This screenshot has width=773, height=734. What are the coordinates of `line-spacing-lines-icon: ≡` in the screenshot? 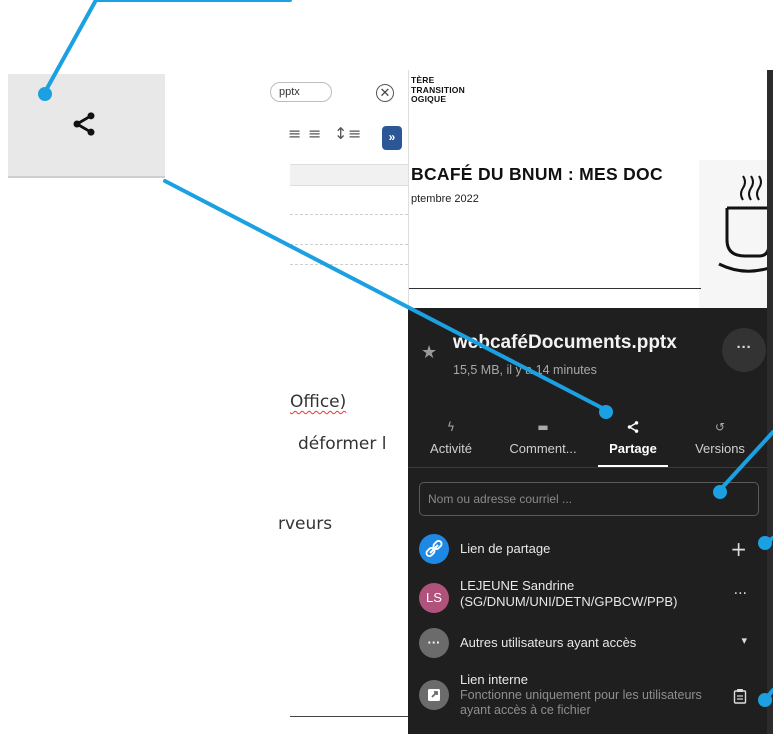 It's located at (355, 133).